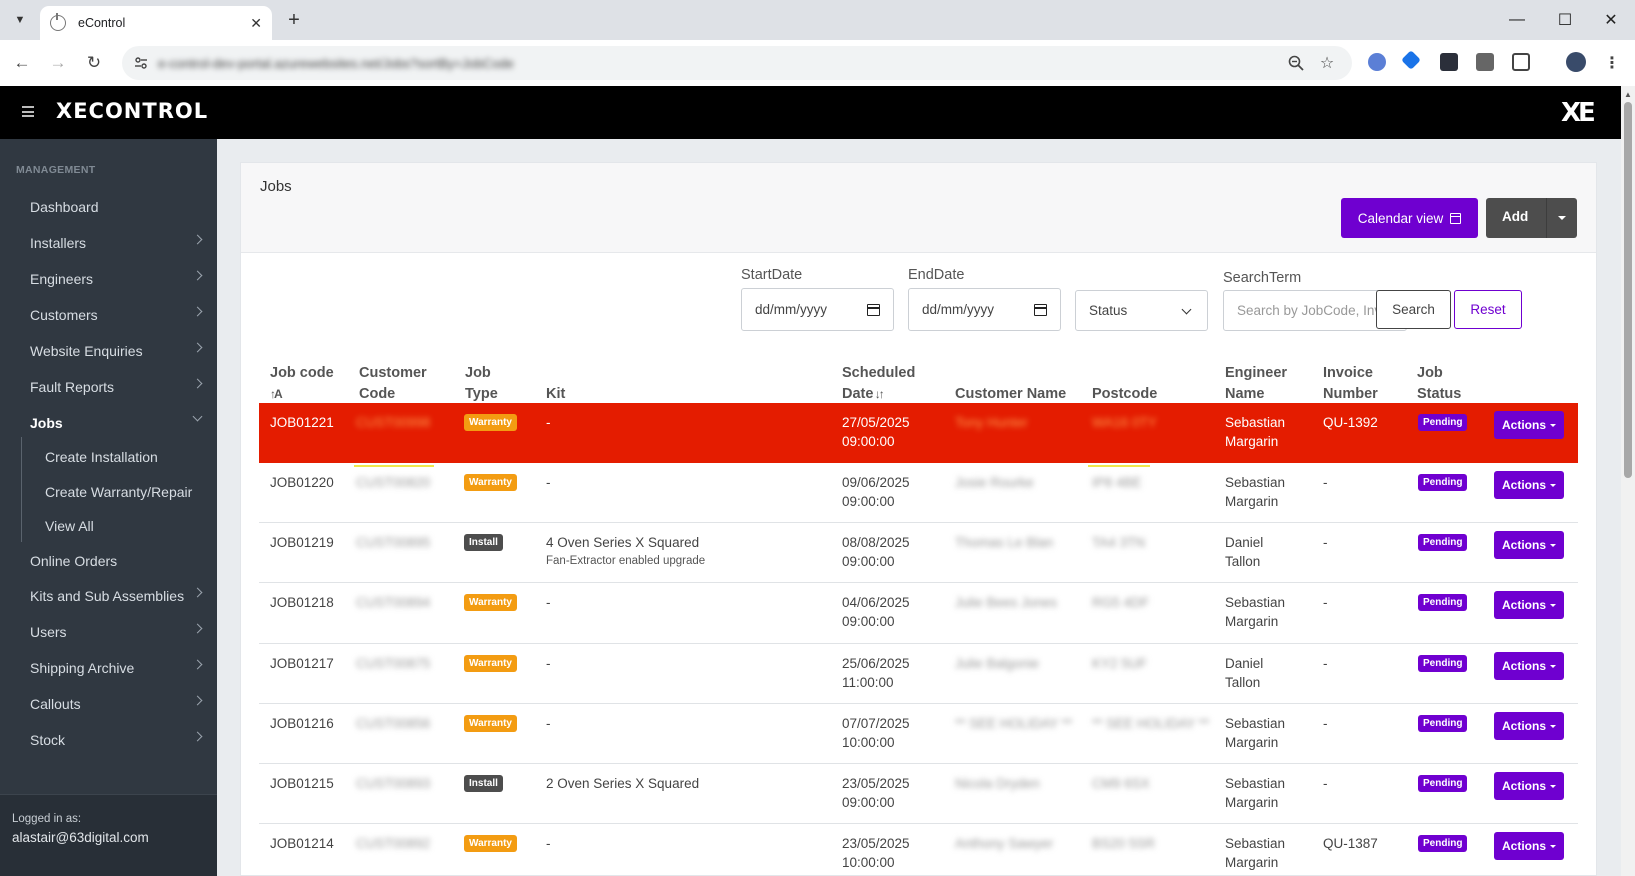 Image resolution: width=1635 pixels, height=876 pixels. Describe the element at coordinates (101, 457) in the screenshot. I see `sidebar-subitem-create-installation: Create Installation` at that location.